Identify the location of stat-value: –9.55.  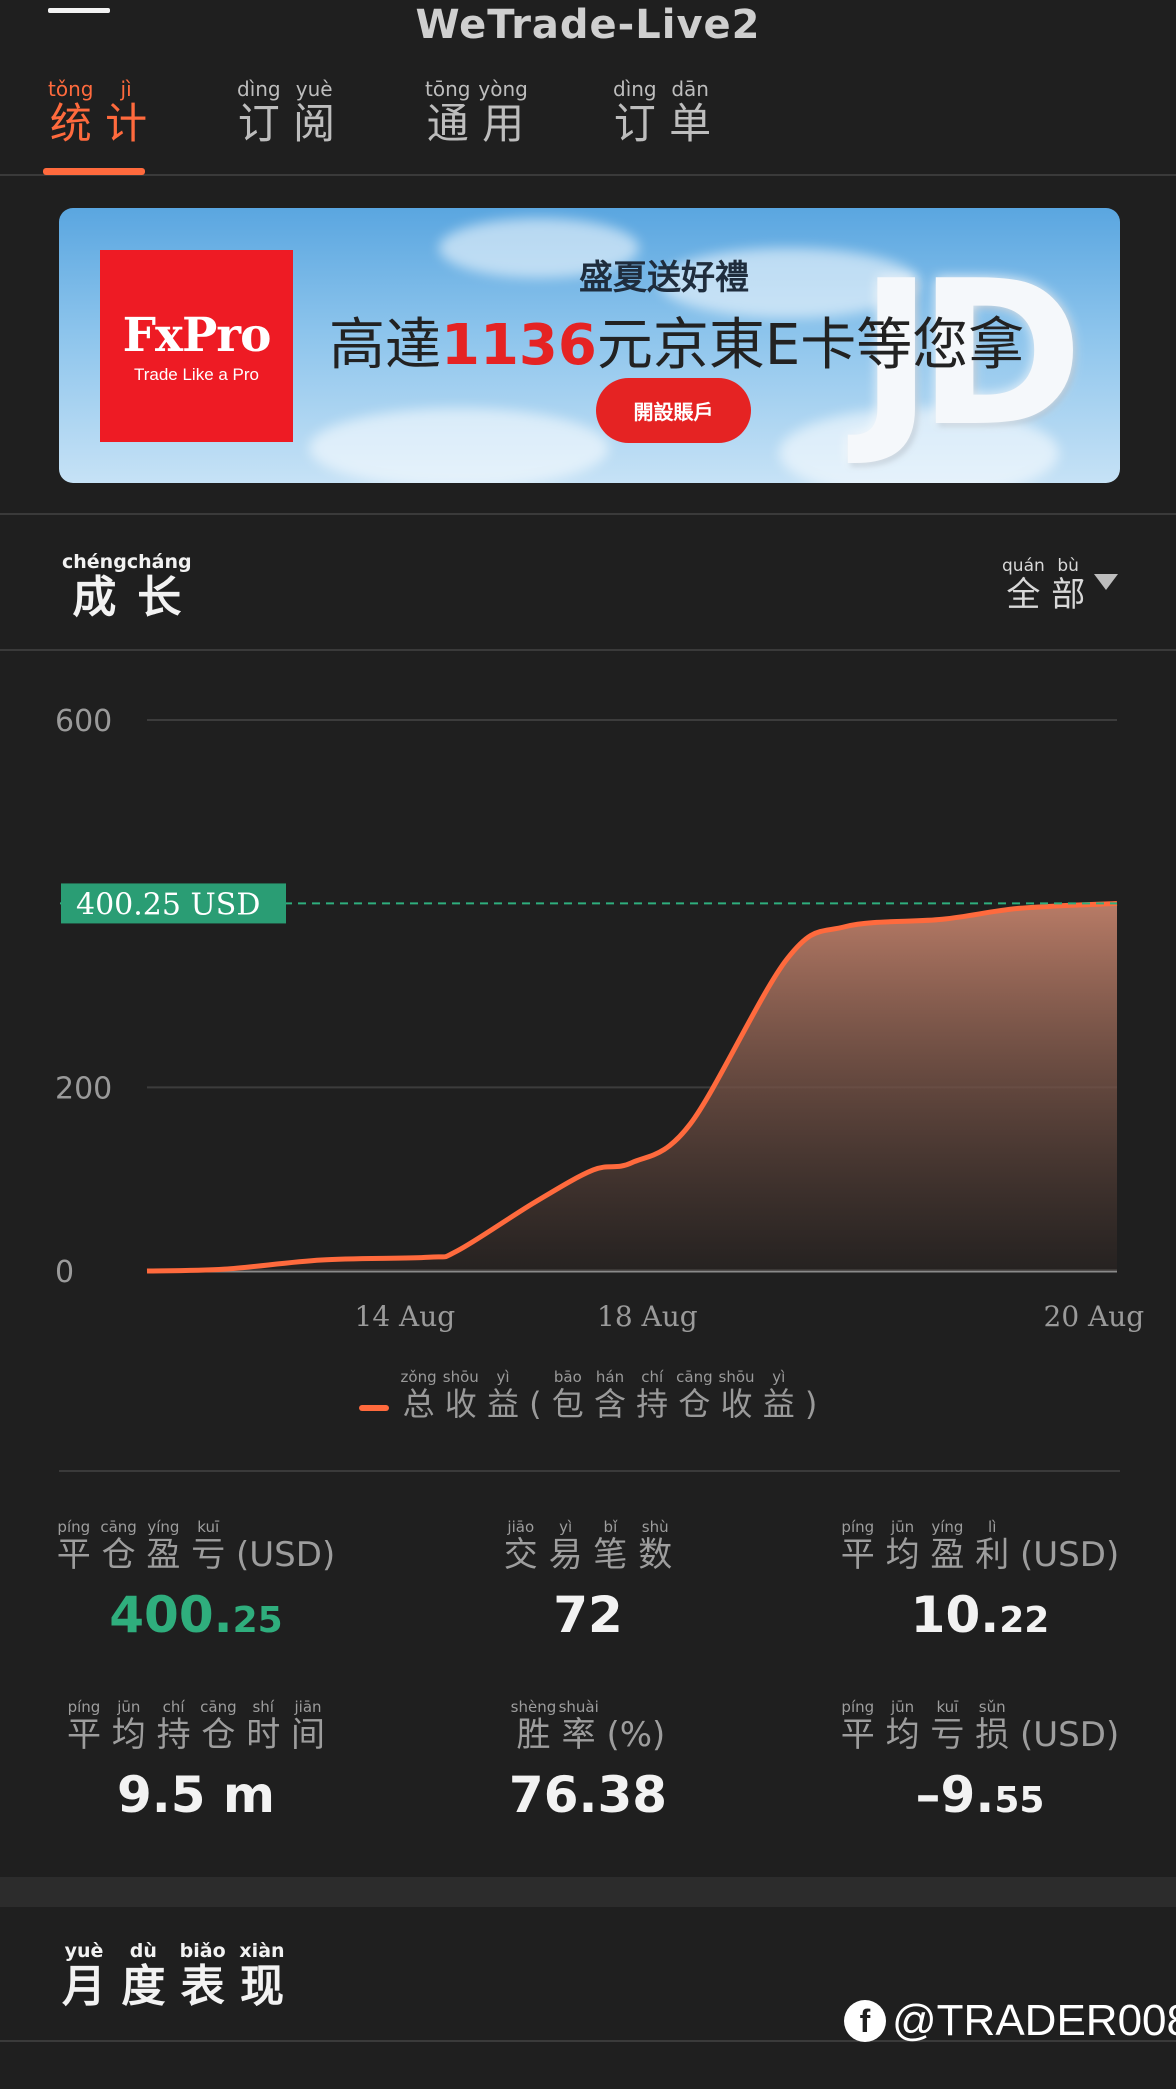
(980, 1795).